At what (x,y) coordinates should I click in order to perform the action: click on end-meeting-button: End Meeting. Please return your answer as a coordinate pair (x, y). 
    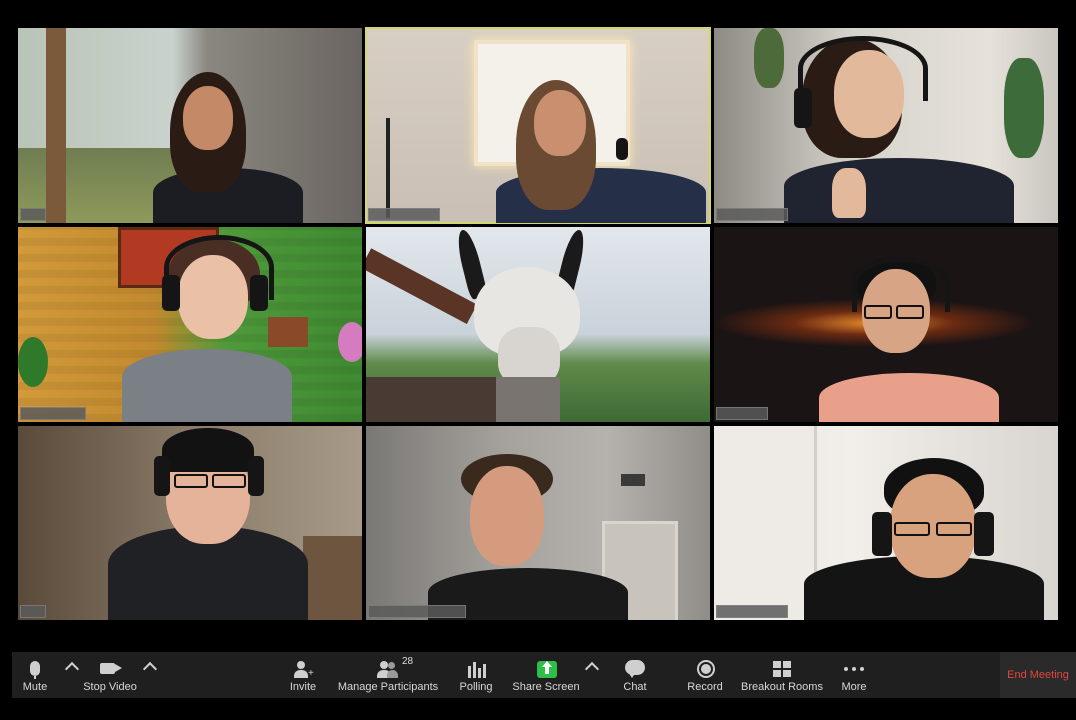
    Looking at the image, I should click on (1038, 675).